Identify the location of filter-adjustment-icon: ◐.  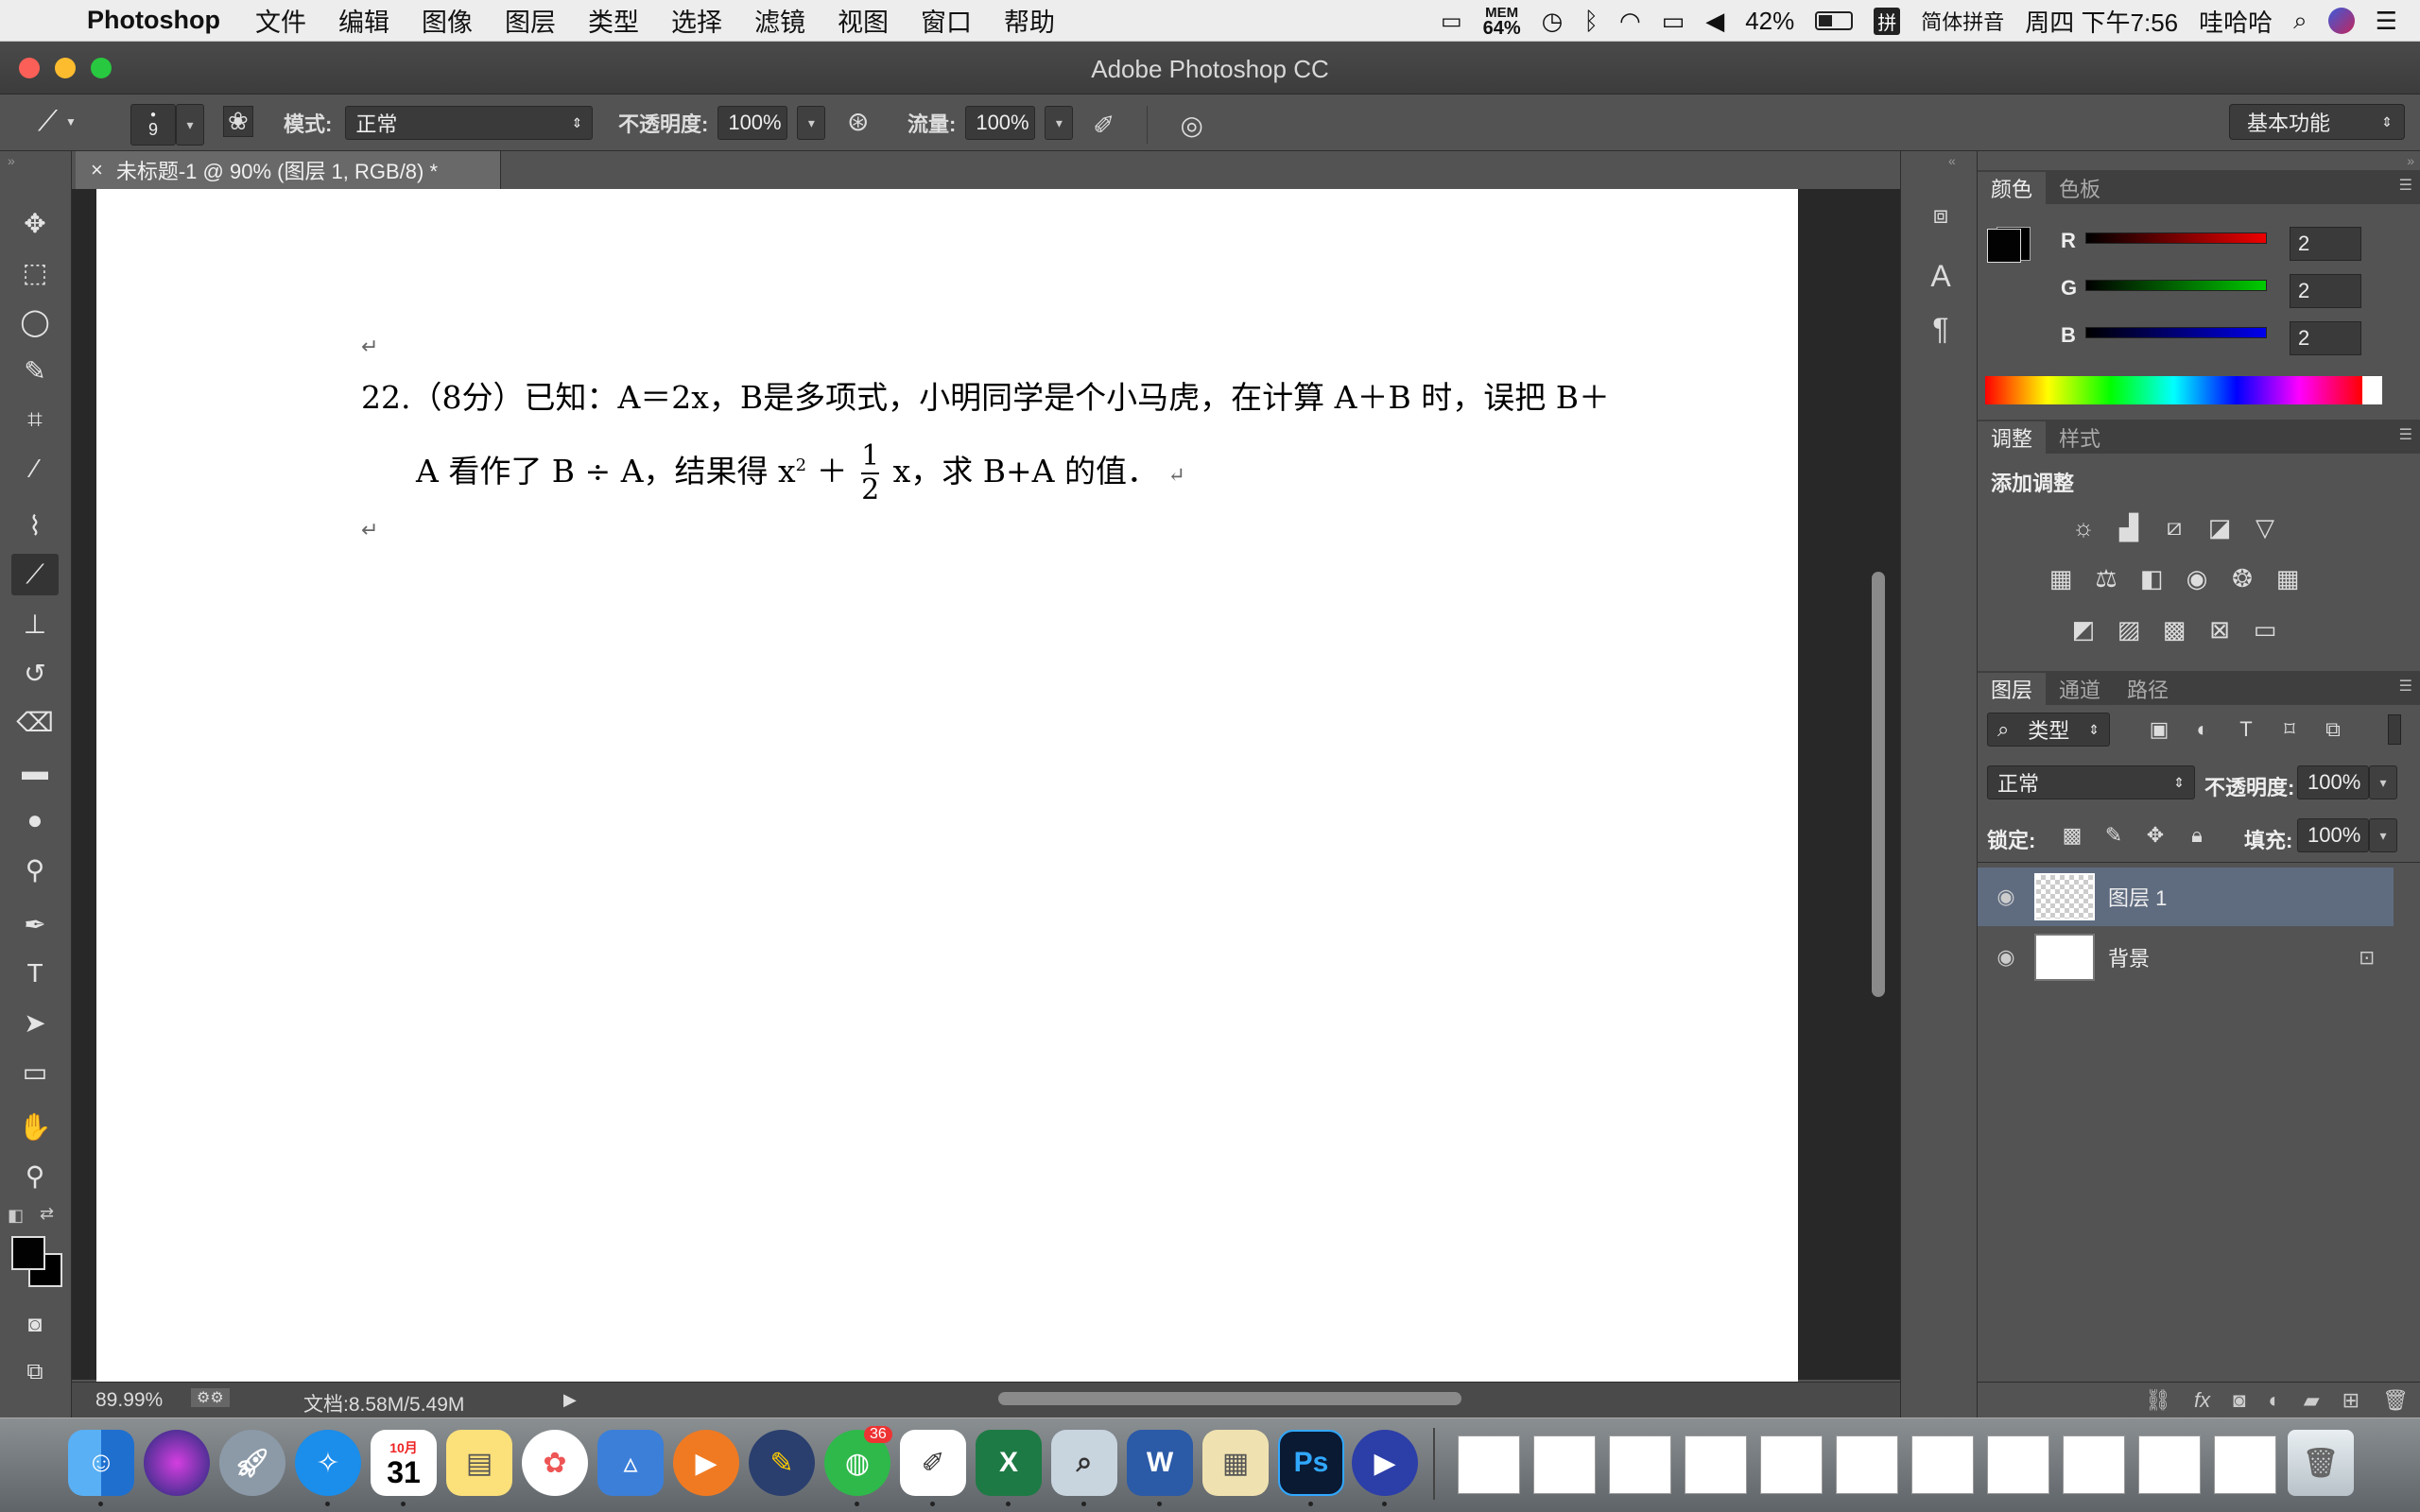
(2203, 729).